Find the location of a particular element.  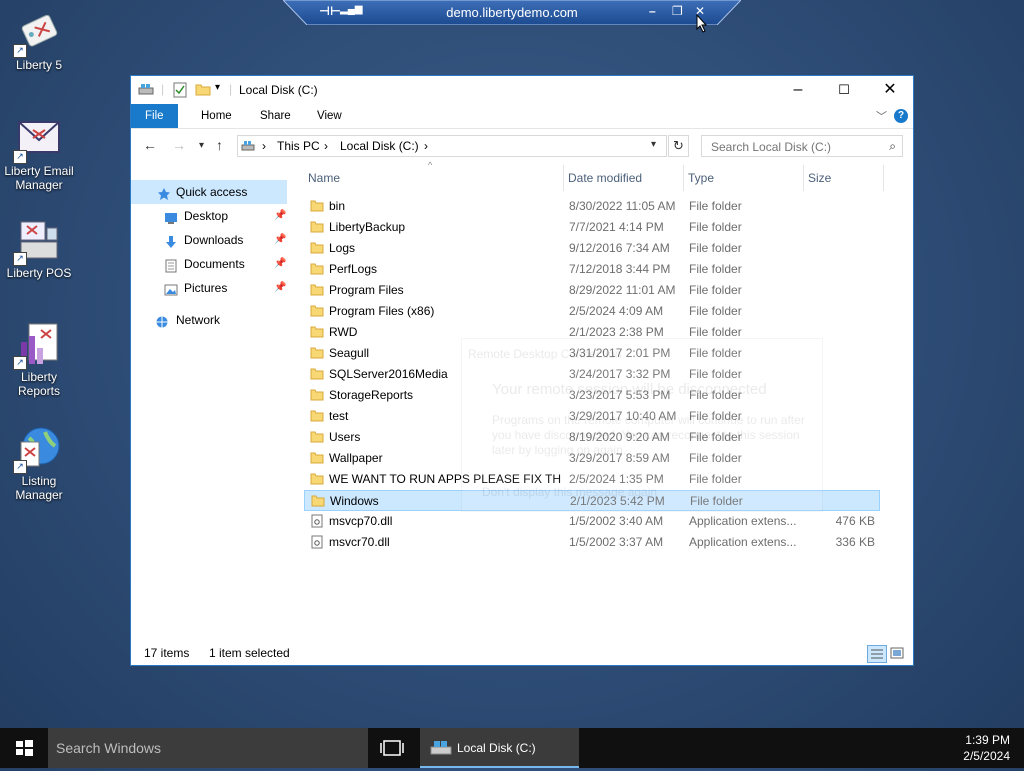

nav-pictures: Pictures 📌 is located at coordinates (209, 288).